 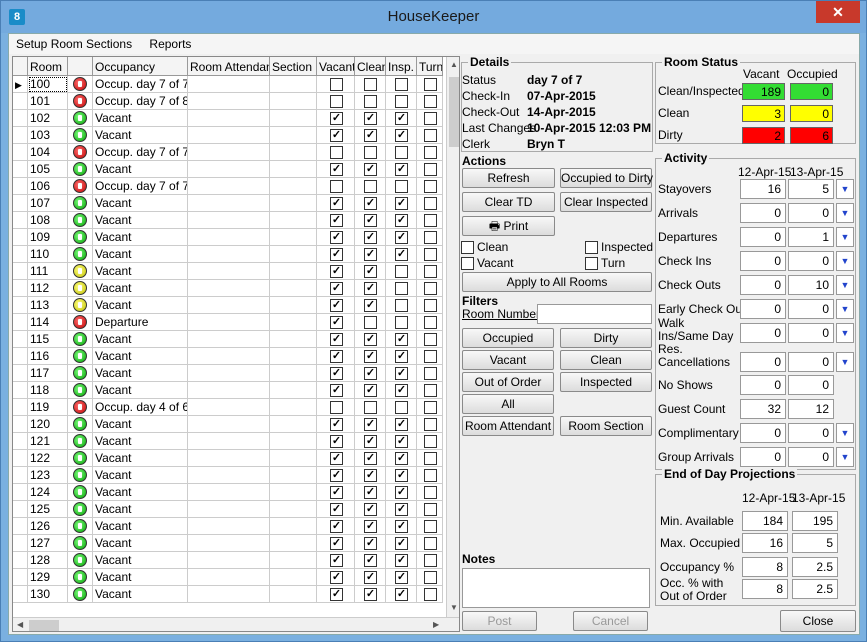 What do you see at coordinates (48, 288) in the screenshot?
I see `room-number-cell: 112` at bounding box center [48, 288].